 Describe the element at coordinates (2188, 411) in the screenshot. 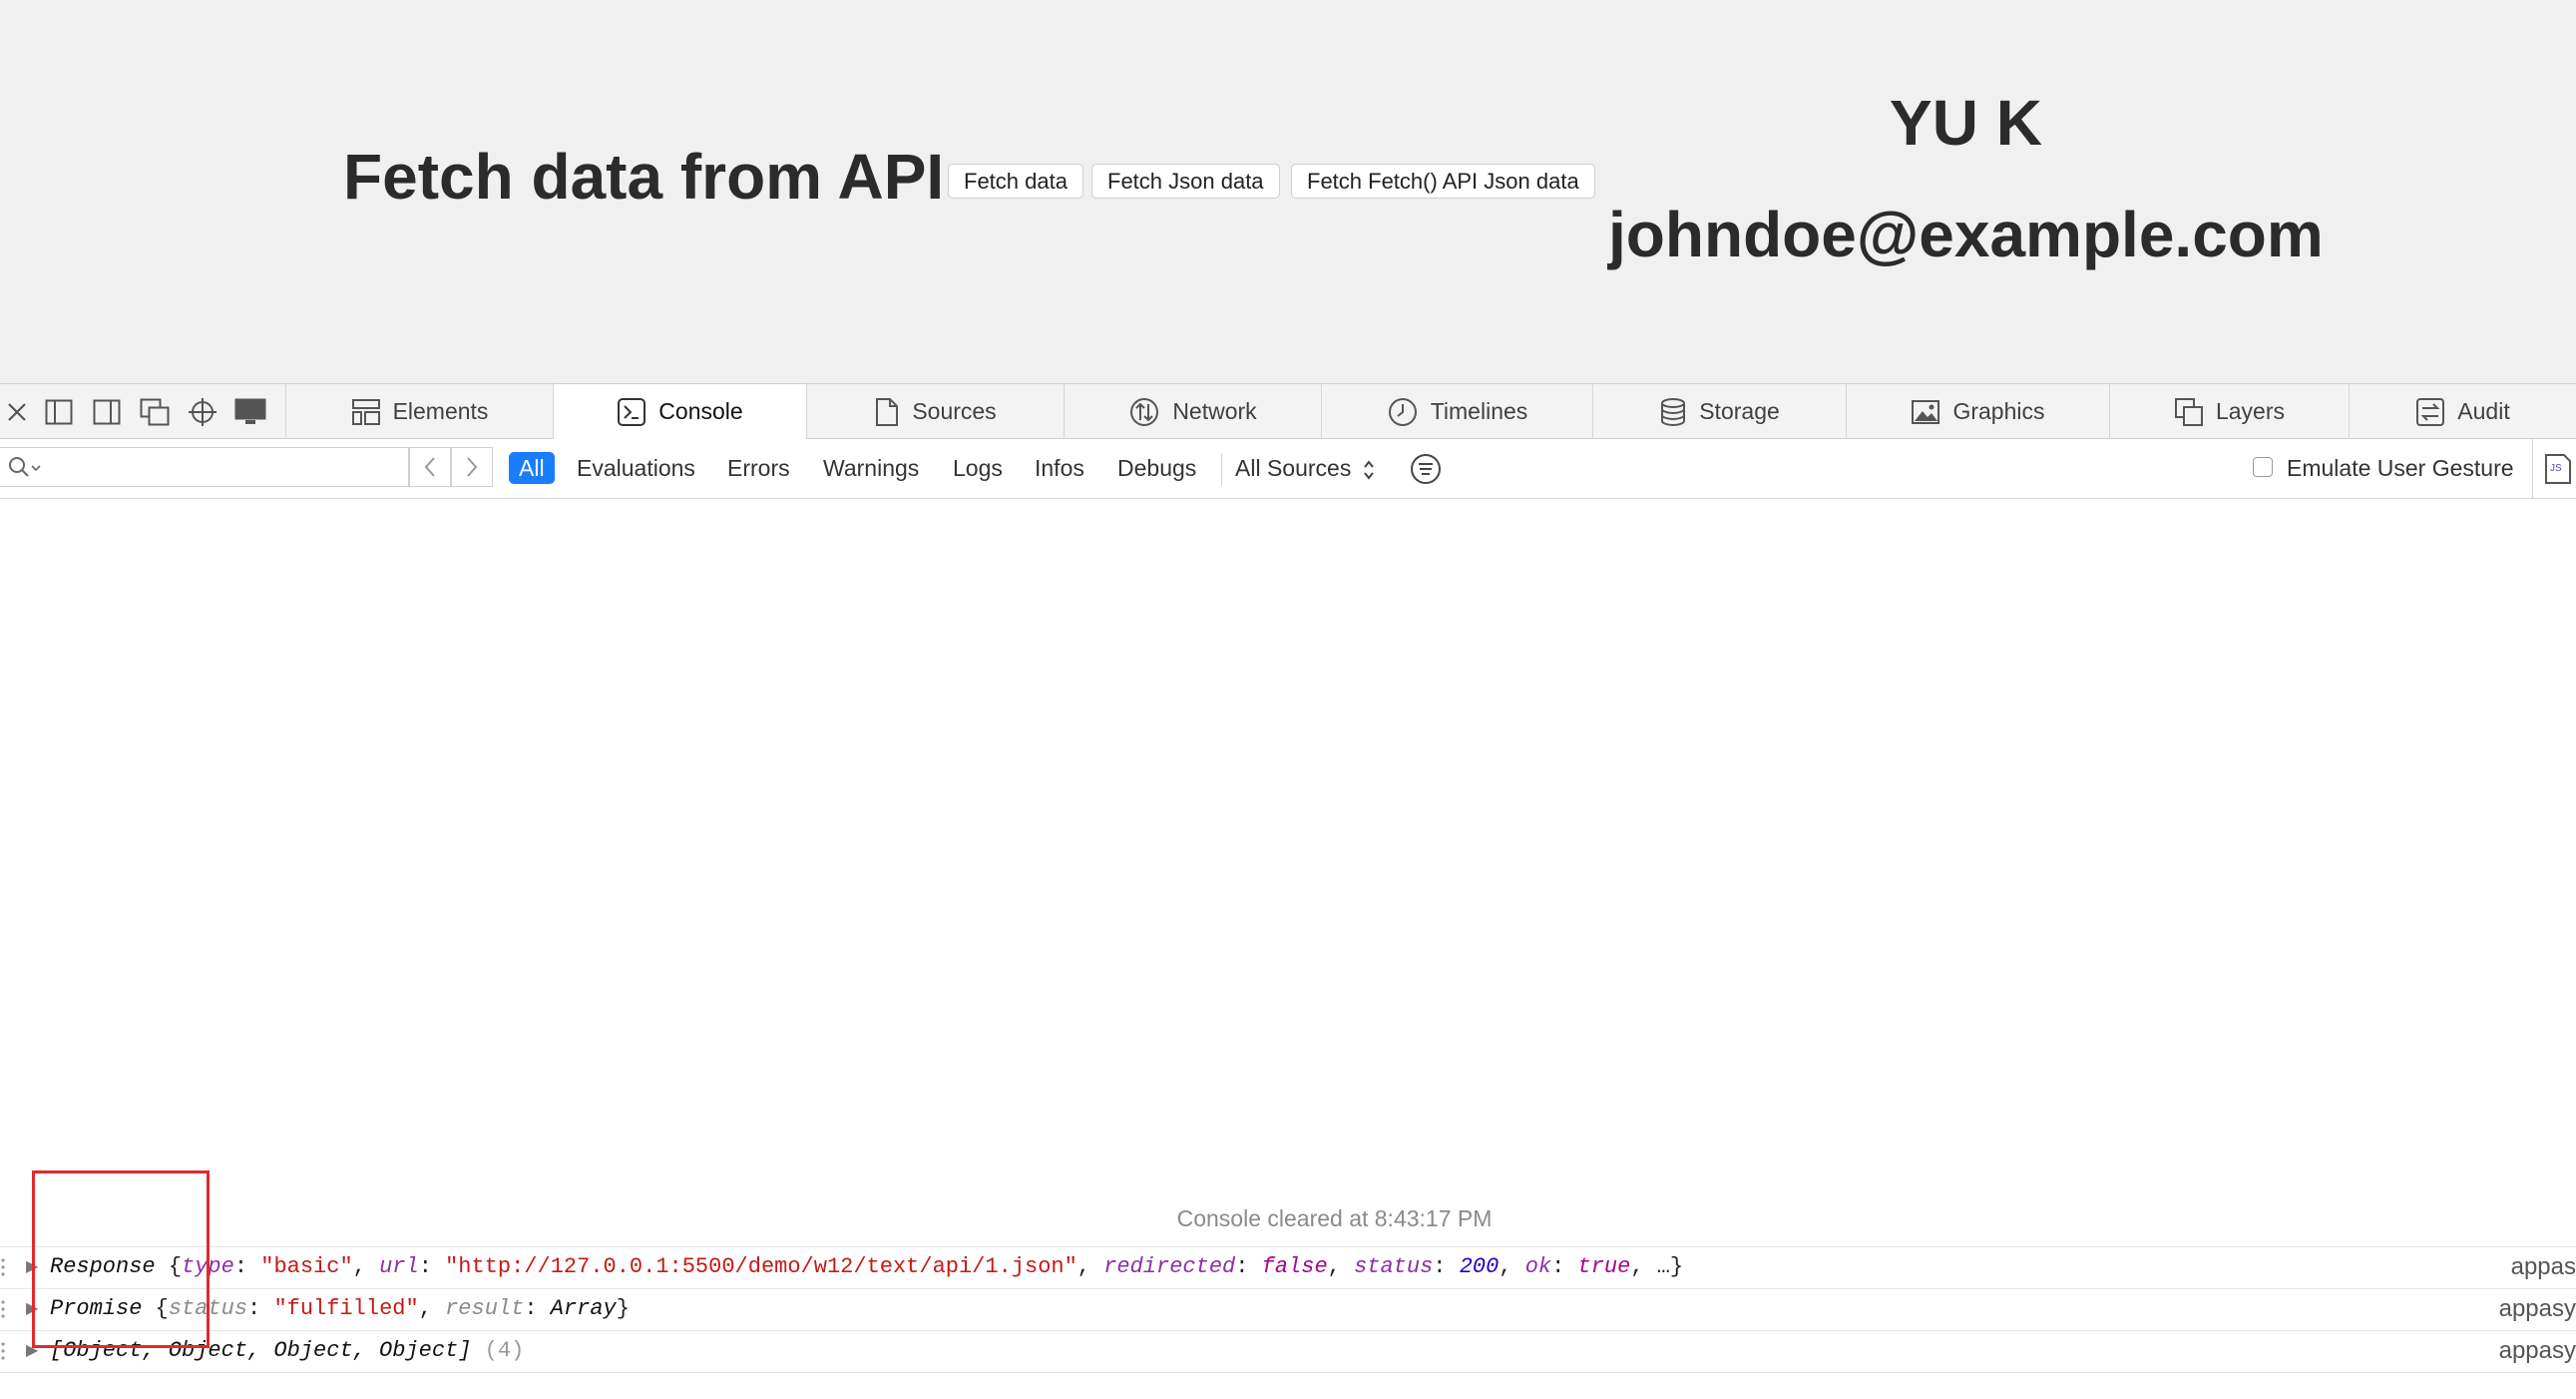

I see `layers-icon` at that location.